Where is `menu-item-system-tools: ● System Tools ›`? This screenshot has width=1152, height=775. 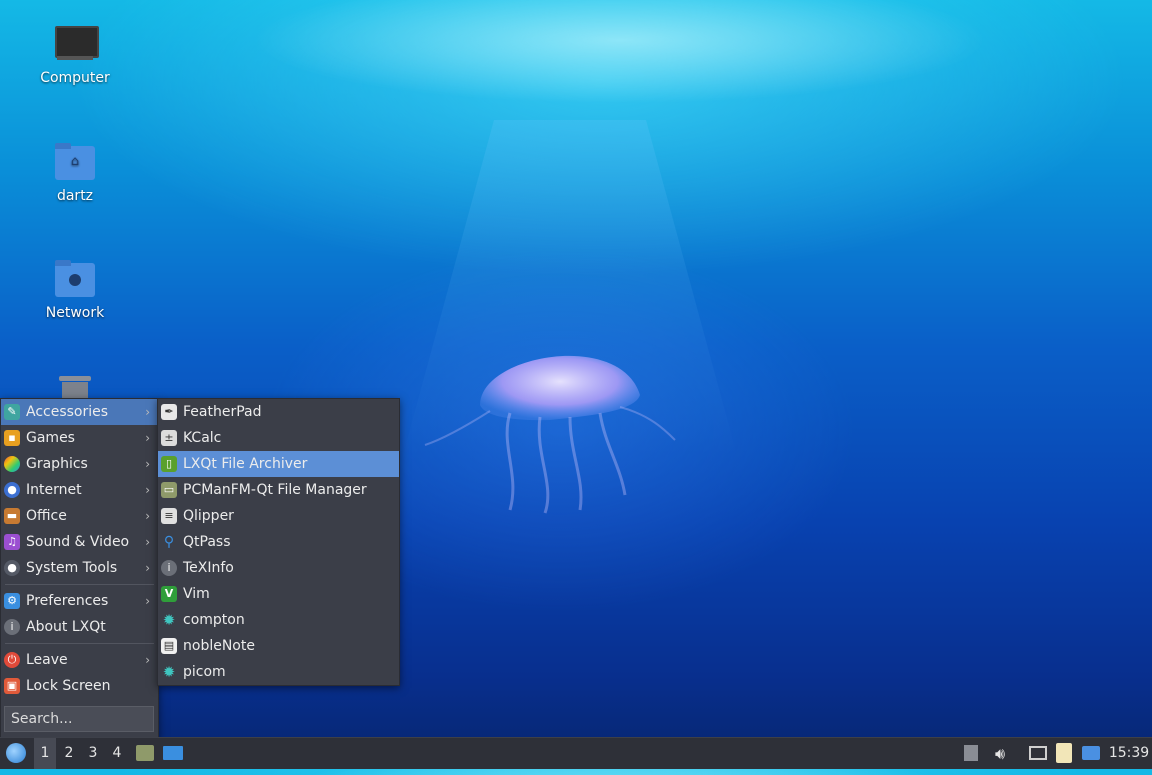 menu-item-system-tools: ● System Tools › is located at coordinates (79, 568).